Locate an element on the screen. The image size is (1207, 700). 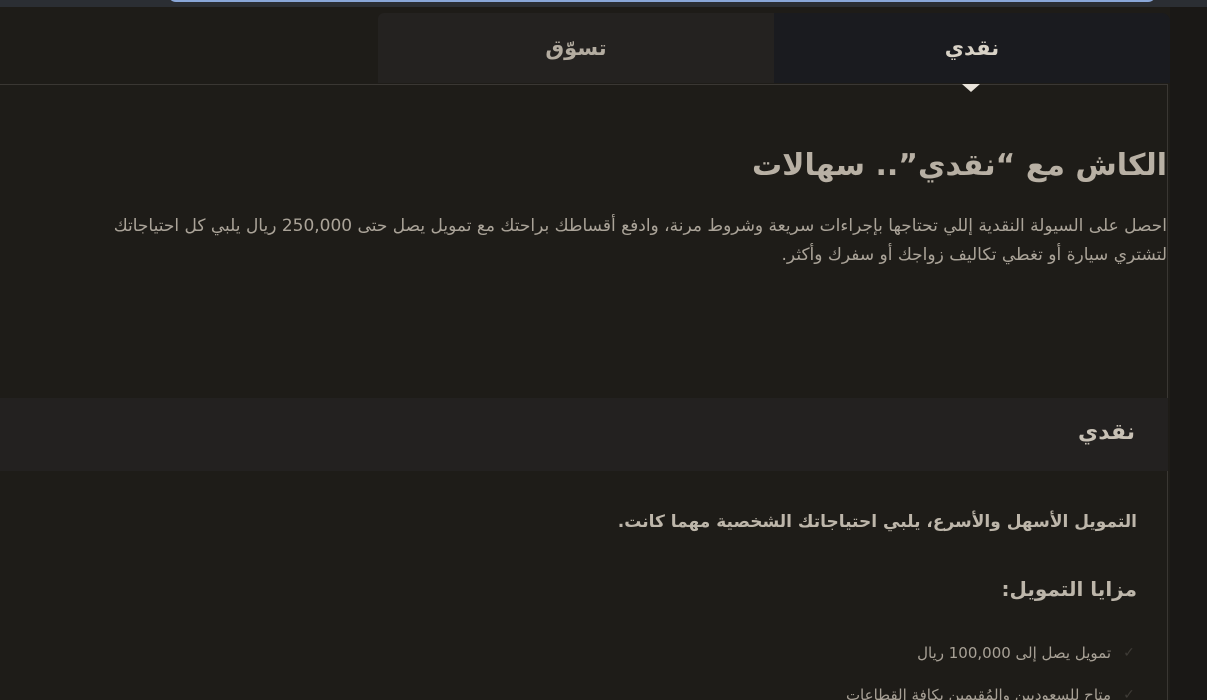
address-bar is located at coordinates (662, 1).